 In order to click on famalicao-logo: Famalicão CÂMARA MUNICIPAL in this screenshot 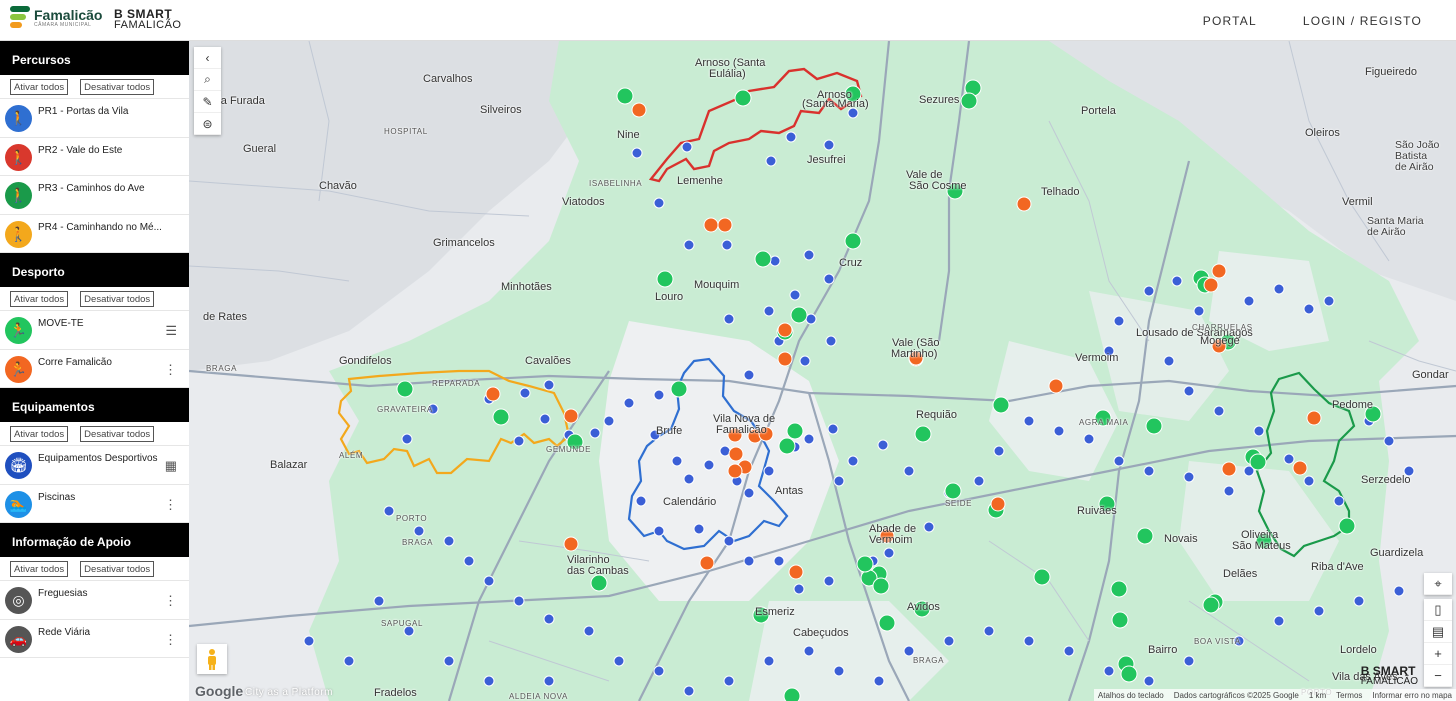, I will do `click(56, 18)`.